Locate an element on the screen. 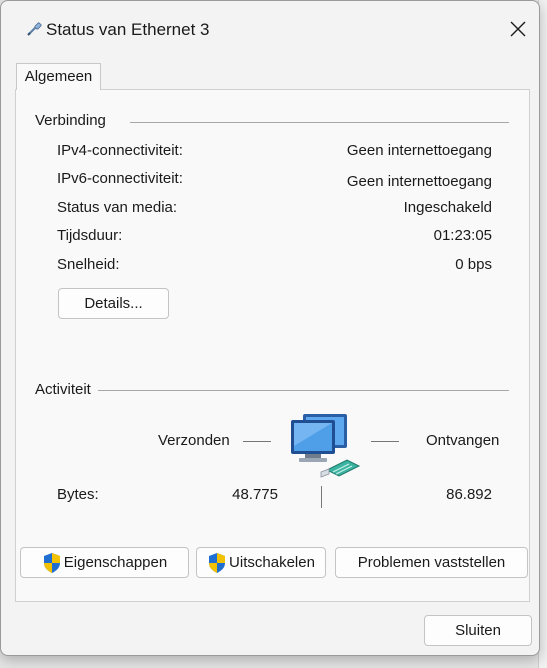 Image resolution: width=547 pixels, height=668 pixels. close-button is located at coordinates (517, 29).